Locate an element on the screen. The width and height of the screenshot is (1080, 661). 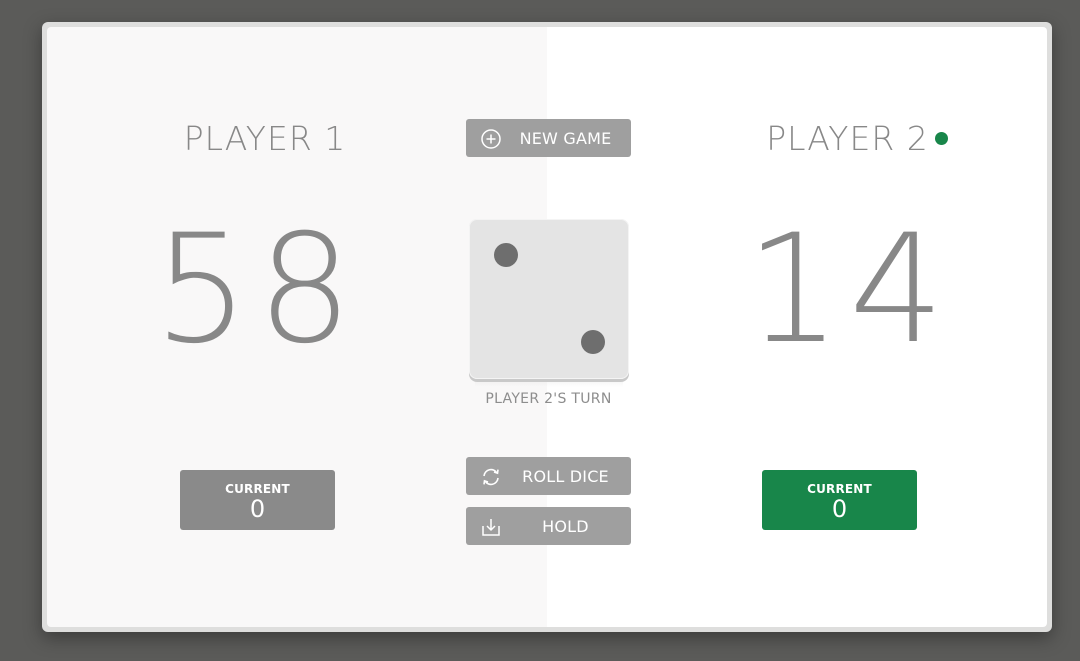
new-game-button: NEW GAME is located at coordinates (548, 138).